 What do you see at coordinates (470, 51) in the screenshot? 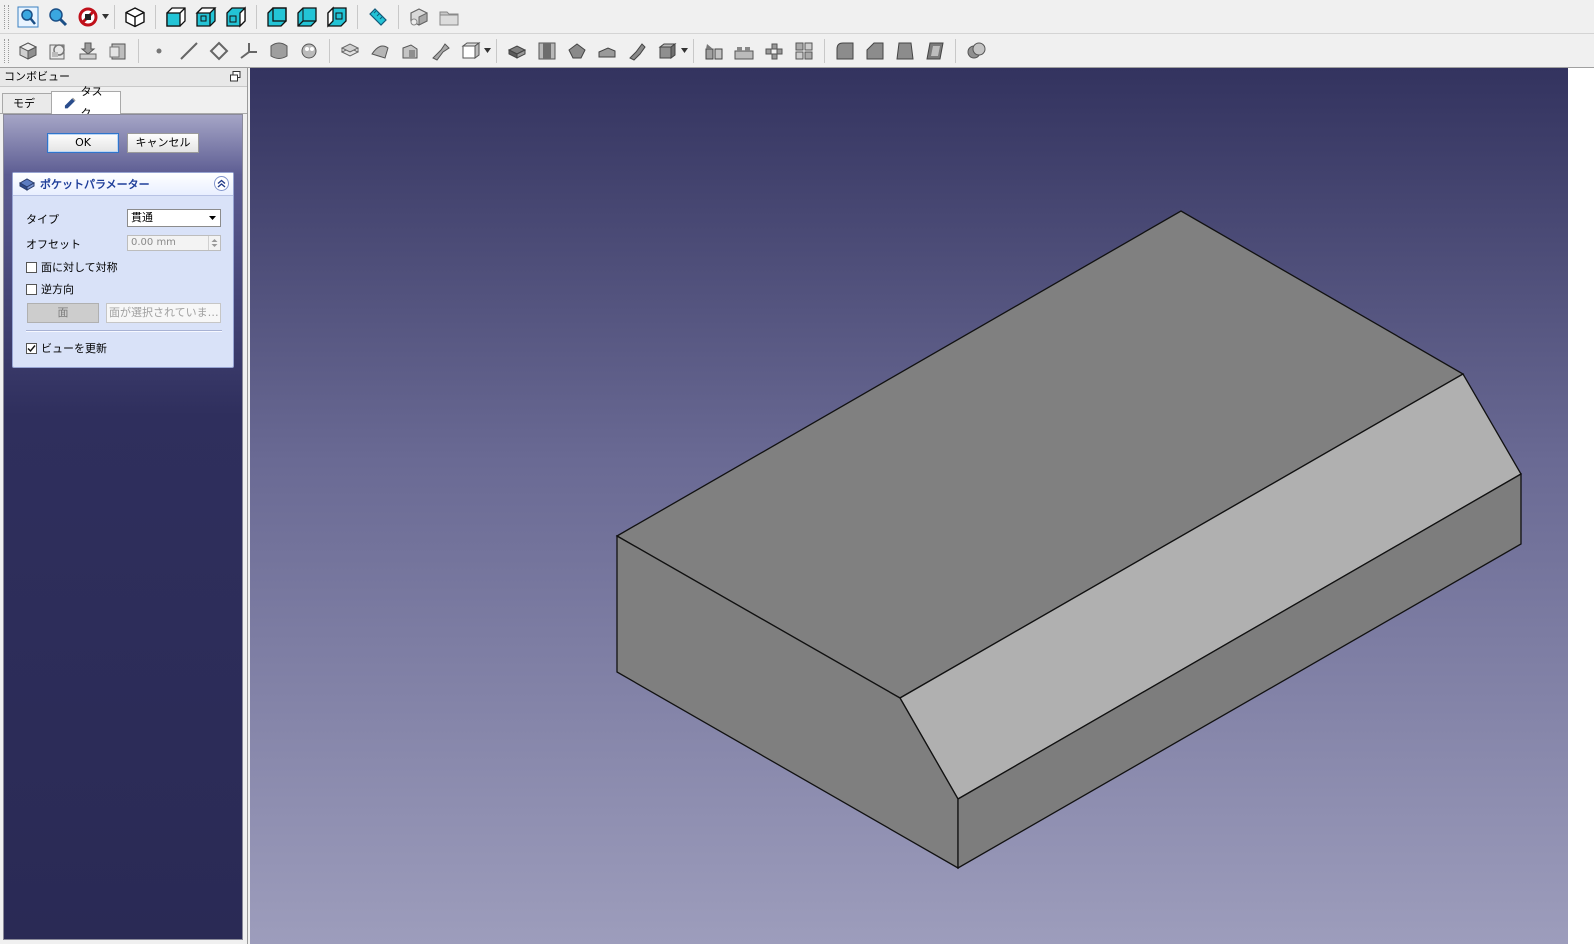
I see `additive-primitive-icon` at bounding box center [470, 51].